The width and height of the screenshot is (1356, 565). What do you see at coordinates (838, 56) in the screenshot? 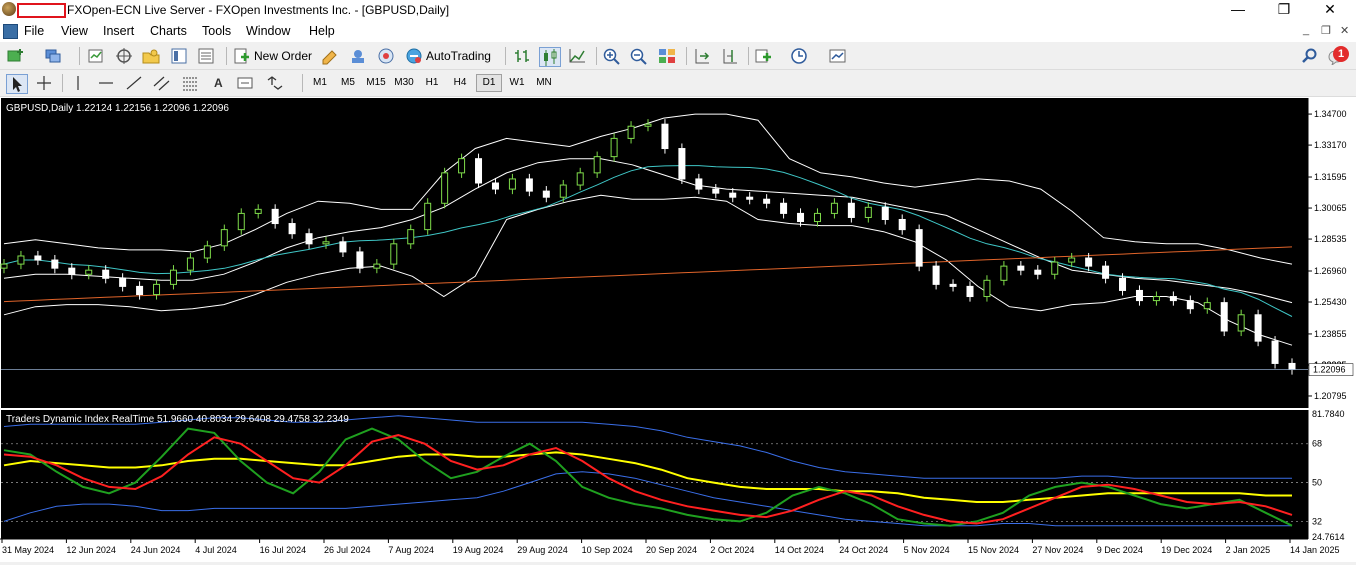
I see `templates-icon` at bounding box center [838, 56].